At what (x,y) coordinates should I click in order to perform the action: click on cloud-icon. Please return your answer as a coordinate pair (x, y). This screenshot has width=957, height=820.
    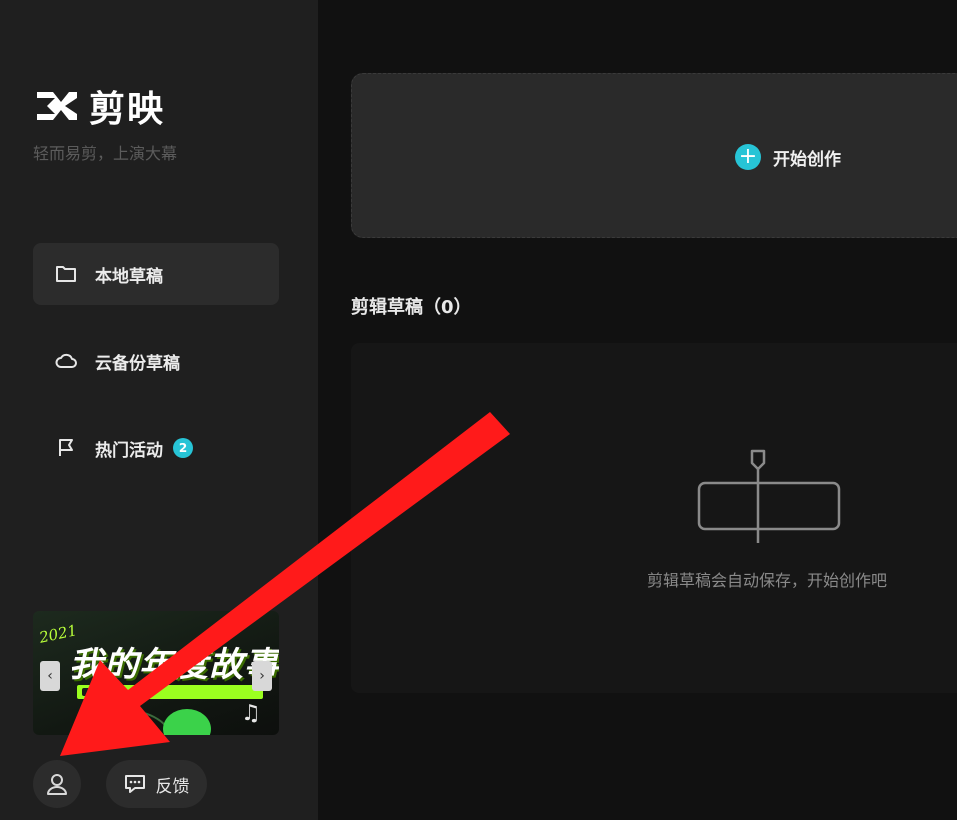
    Looking at the image, I should click on (66, 361).